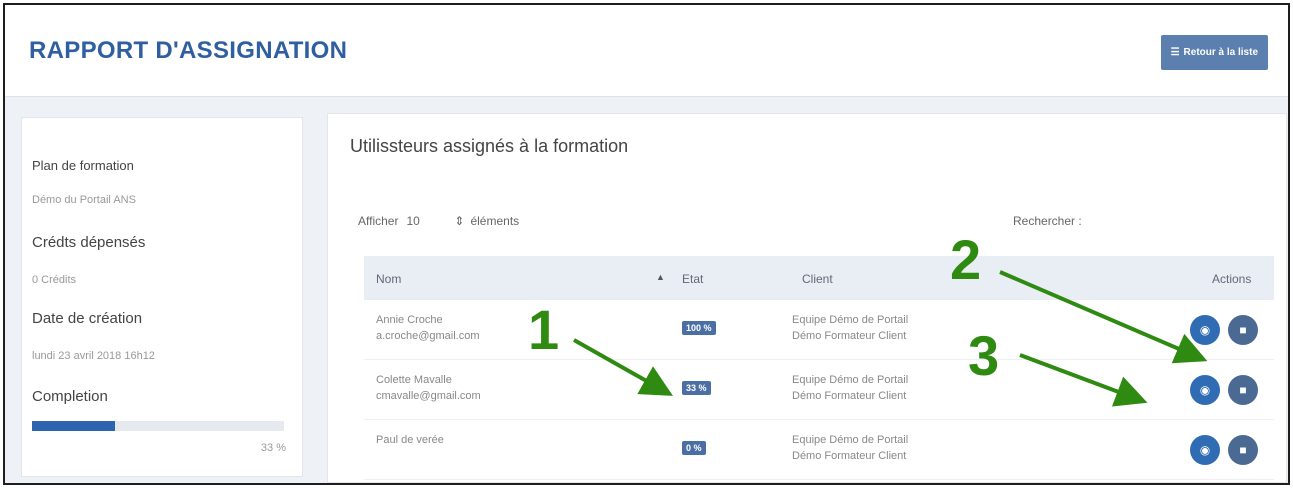 The image size is (1293, 488). What do you see at coordinates (984, 355) in the screenshot?
I see `callout-number-3: 3` at bounding box center [984, 355].